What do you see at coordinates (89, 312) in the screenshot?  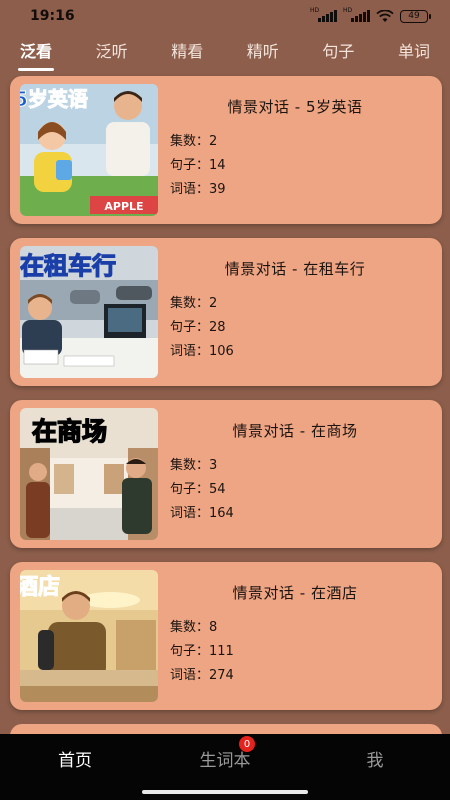 I see `course-thumbnail: 在租车行` at bounding box center [89, 312].